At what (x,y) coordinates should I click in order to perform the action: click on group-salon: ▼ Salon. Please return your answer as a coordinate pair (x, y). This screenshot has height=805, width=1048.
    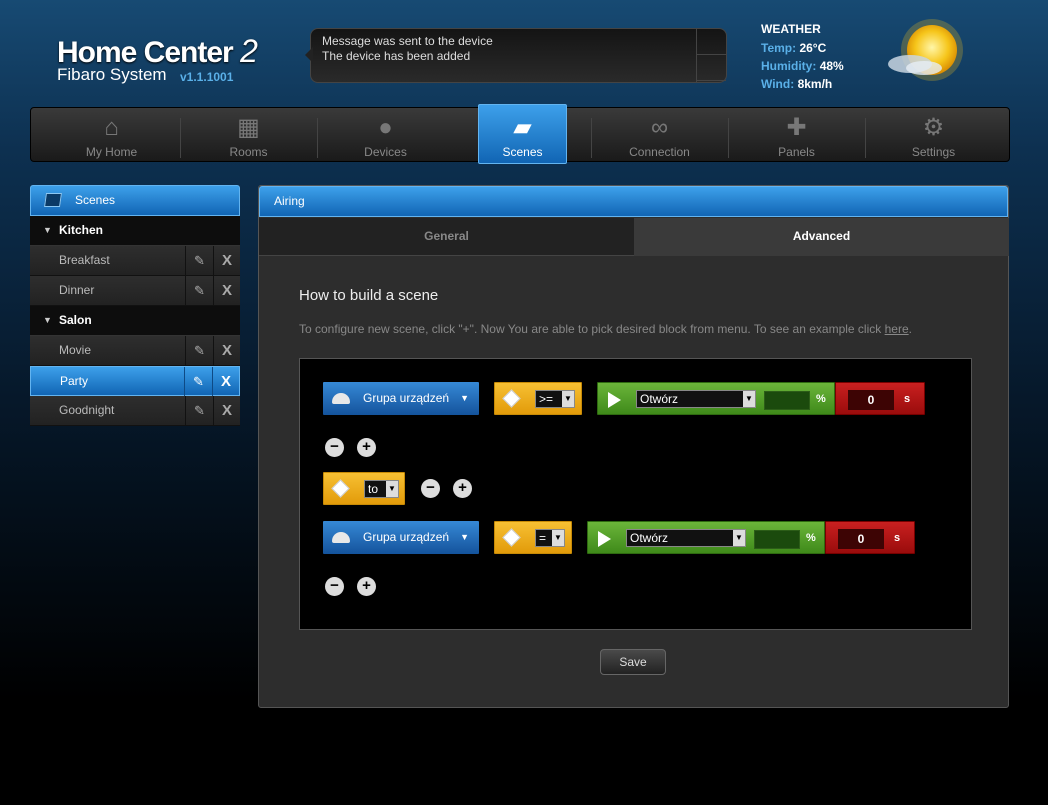
    Looking at the image, I should click on (135, 321).